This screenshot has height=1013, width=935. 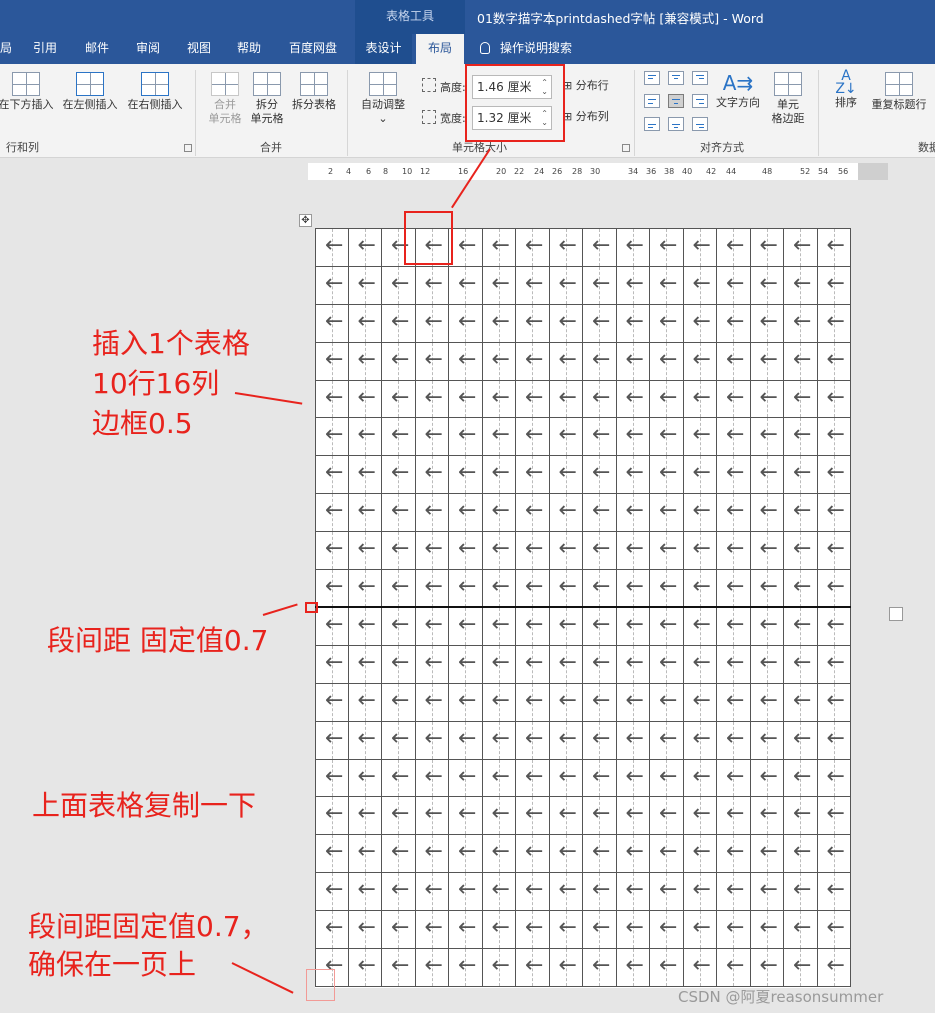 I want to click on tab-help: 帮助, so click(x=249, y=49).